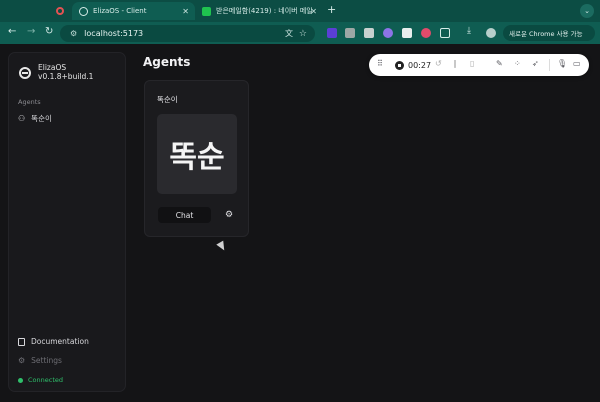 The height and width of the screenshot is (402, 600). Describe the element at coordinates (549, 65) in the screenshot. I see `divider` at that location.